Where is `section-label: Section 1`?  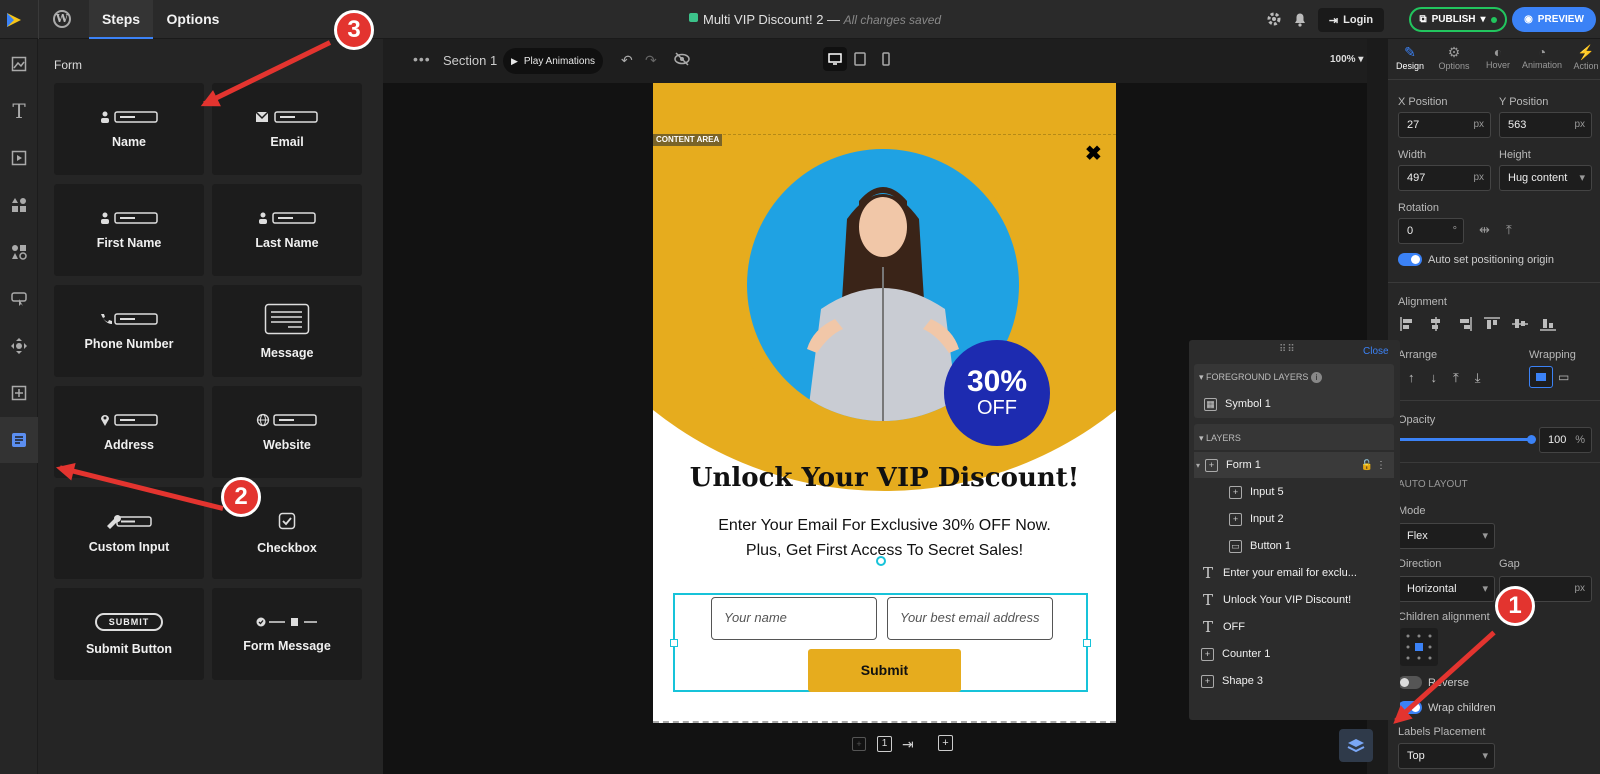 section-label: Section 1 is located at coordinates (470, 60).